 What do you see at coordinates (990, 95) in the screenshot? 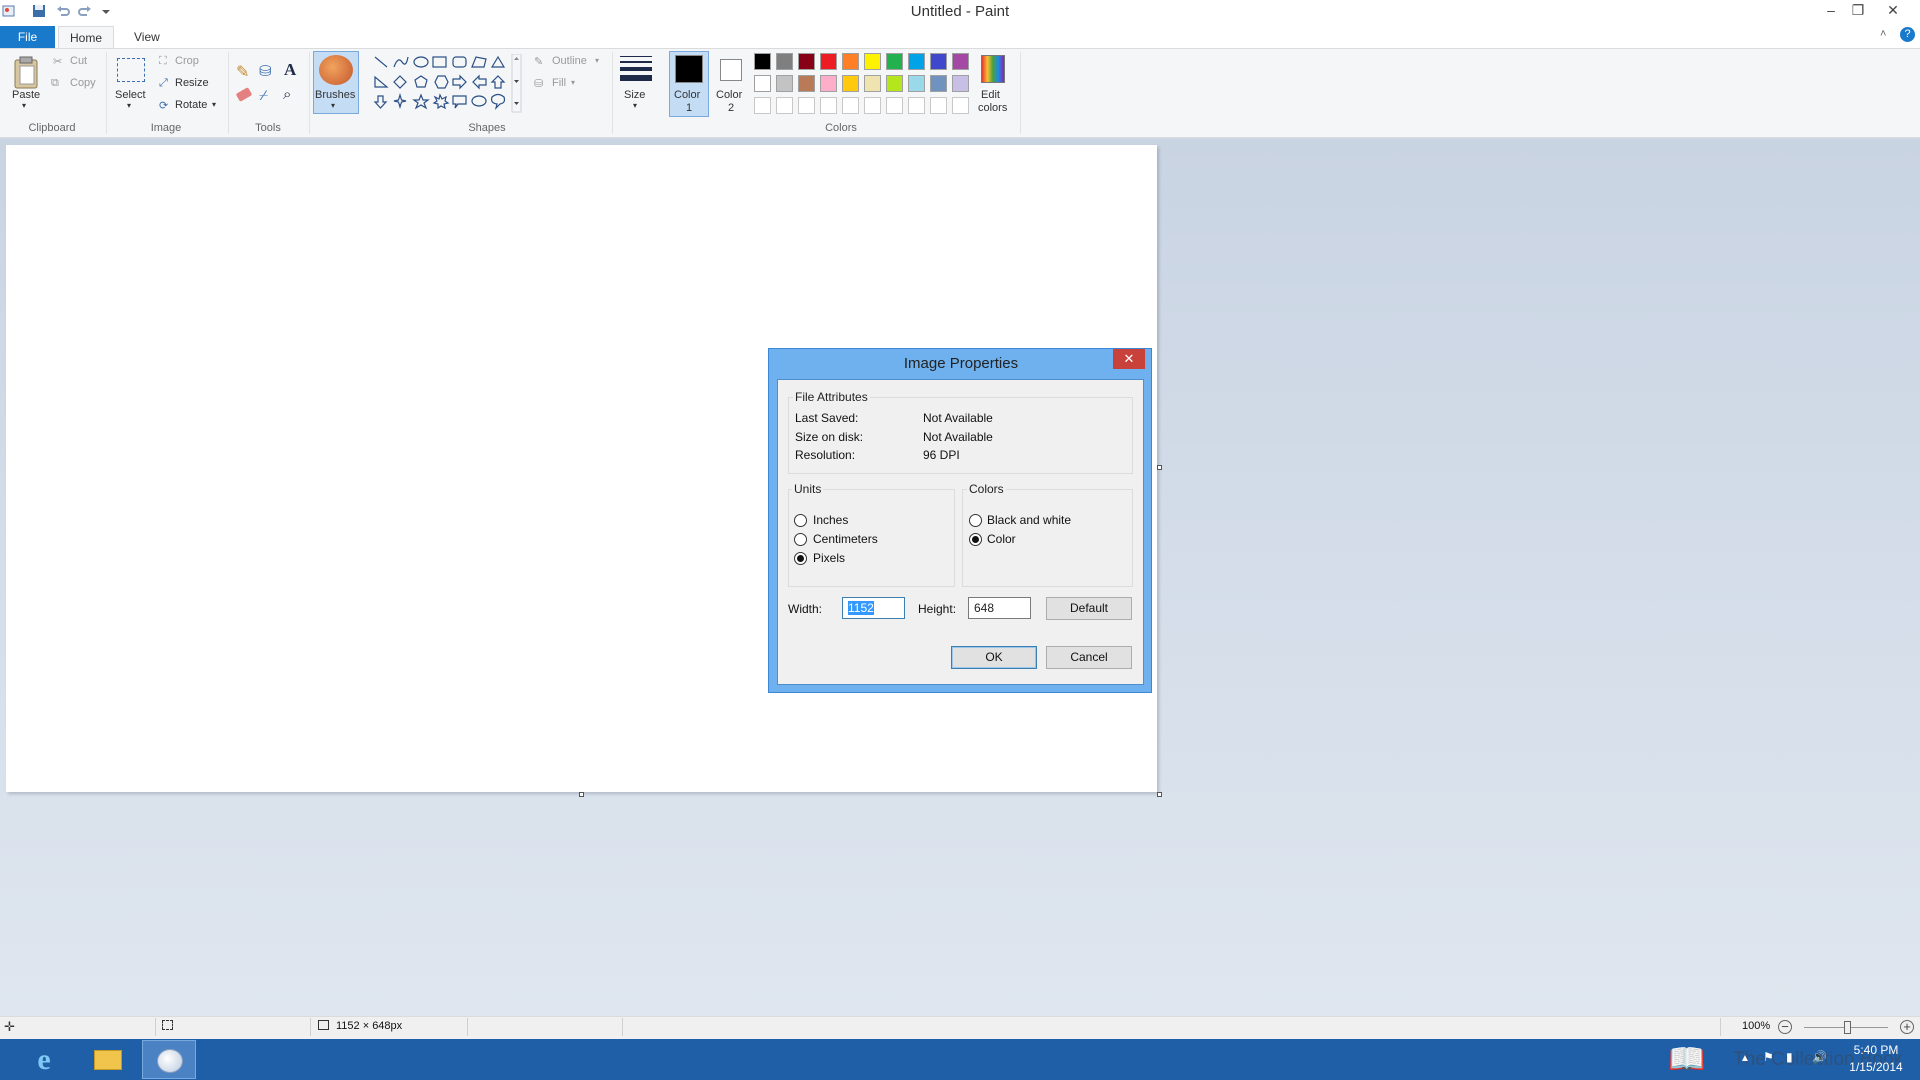
I see `edit-colors-label: Edit` at bounding box center [990, 95].